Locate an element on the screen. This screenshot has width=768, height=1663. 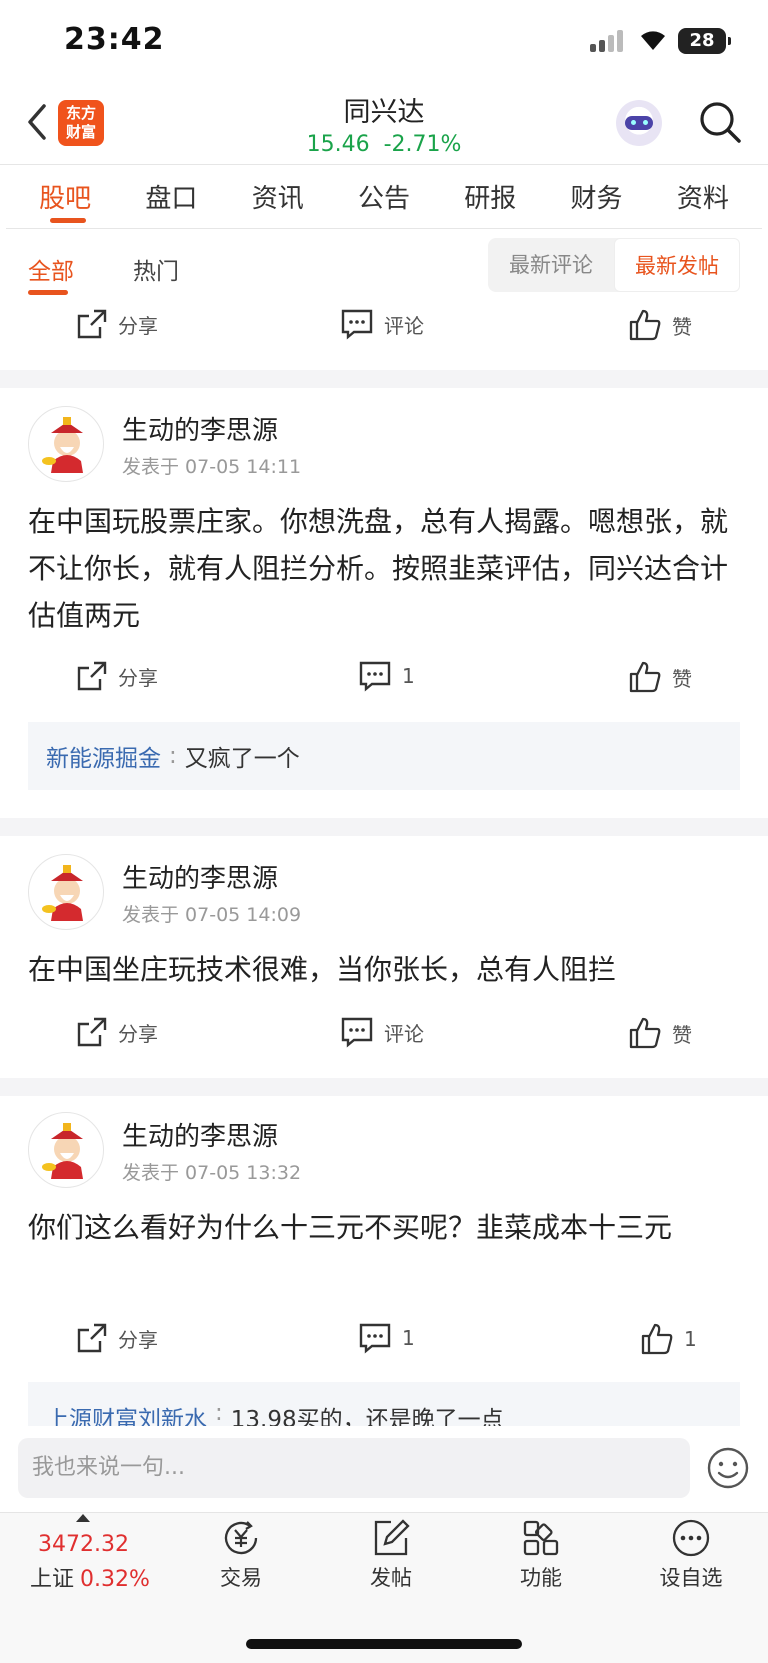
sort-latest-comment: 最新评论 is located at coordinates (551, 265).